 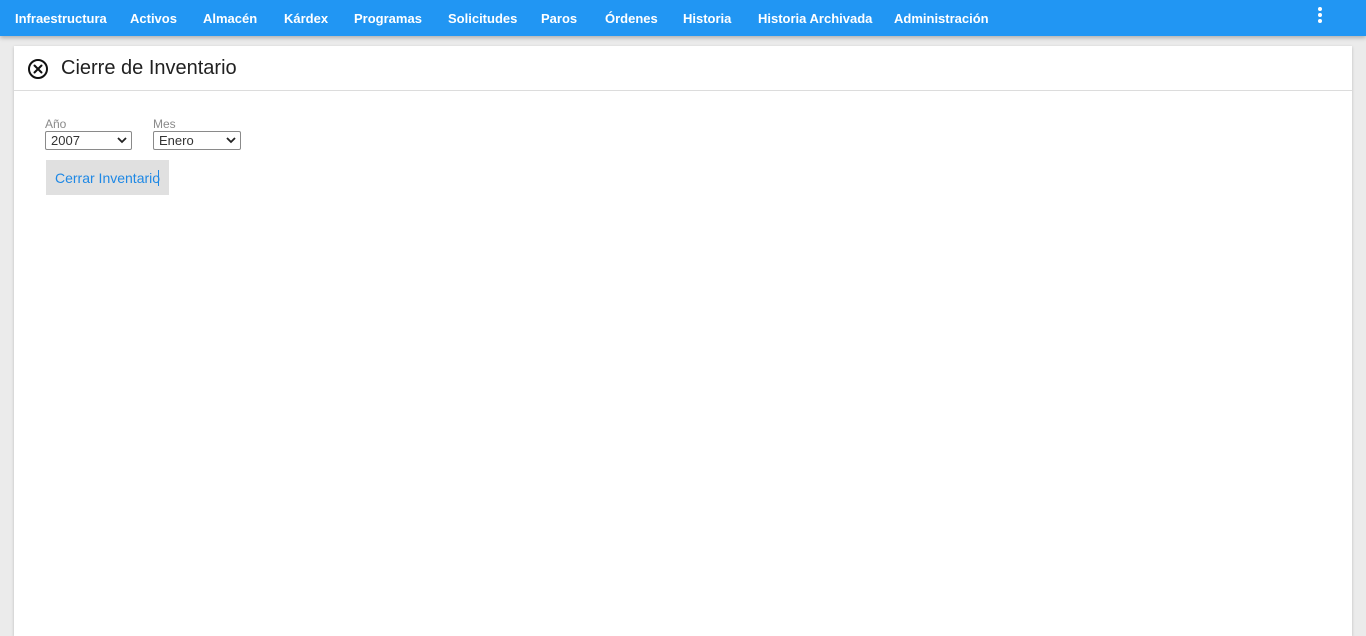 I want to click on month-select-value: Enero, so click(x=176, y=140).